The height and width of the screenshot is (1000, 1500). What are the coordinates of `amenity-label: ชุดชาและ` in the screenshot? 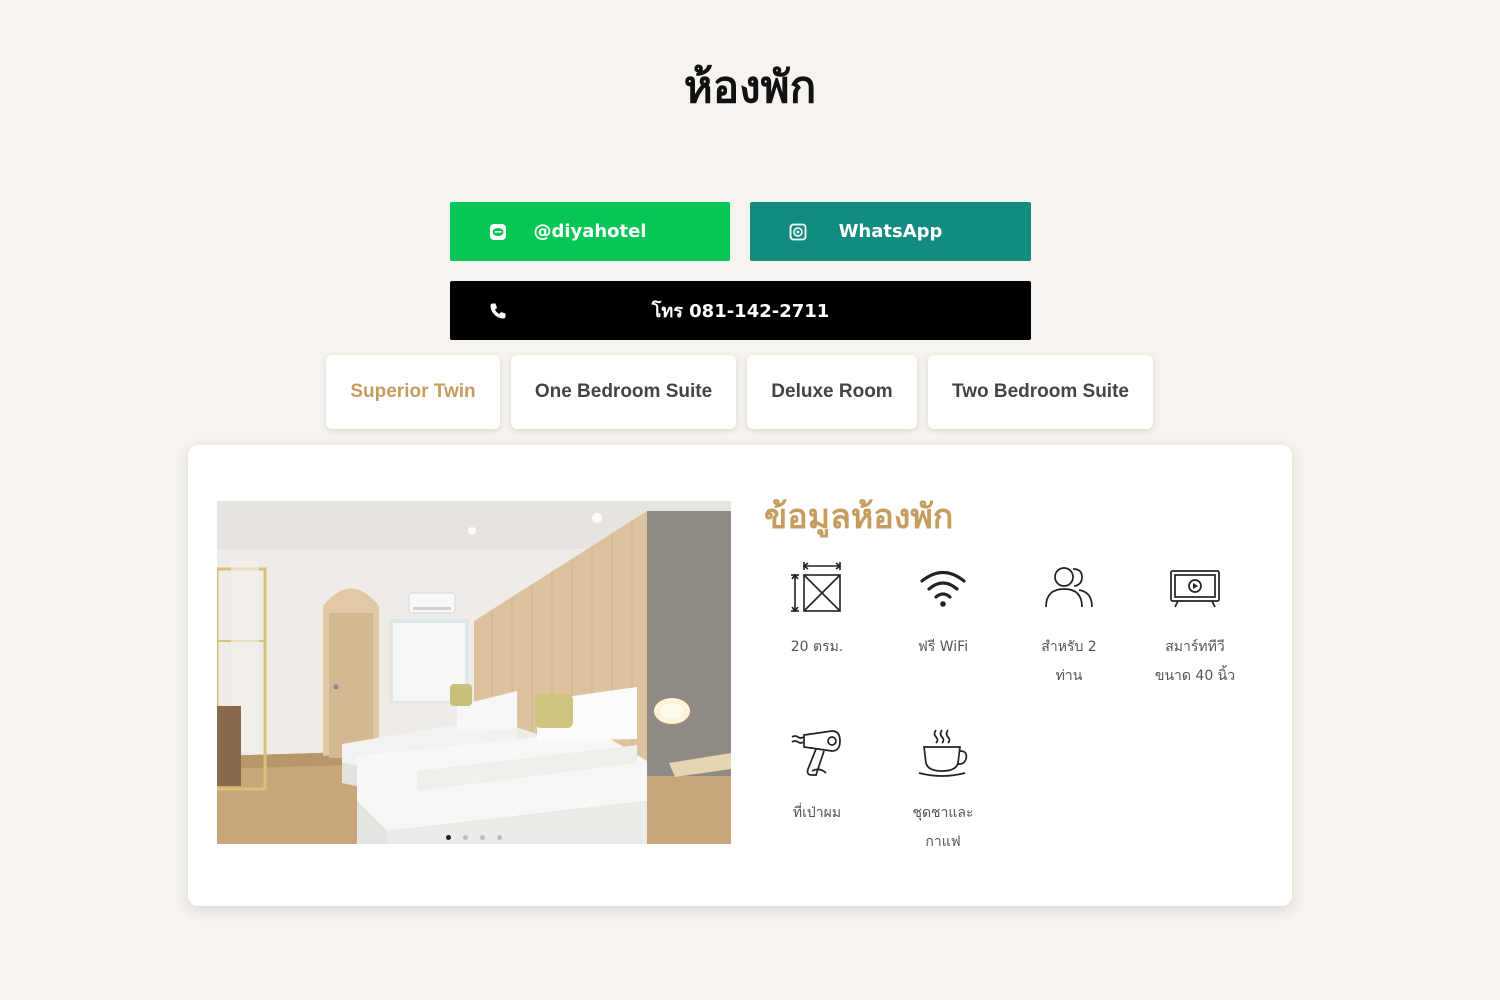 It's located at (943, 813).